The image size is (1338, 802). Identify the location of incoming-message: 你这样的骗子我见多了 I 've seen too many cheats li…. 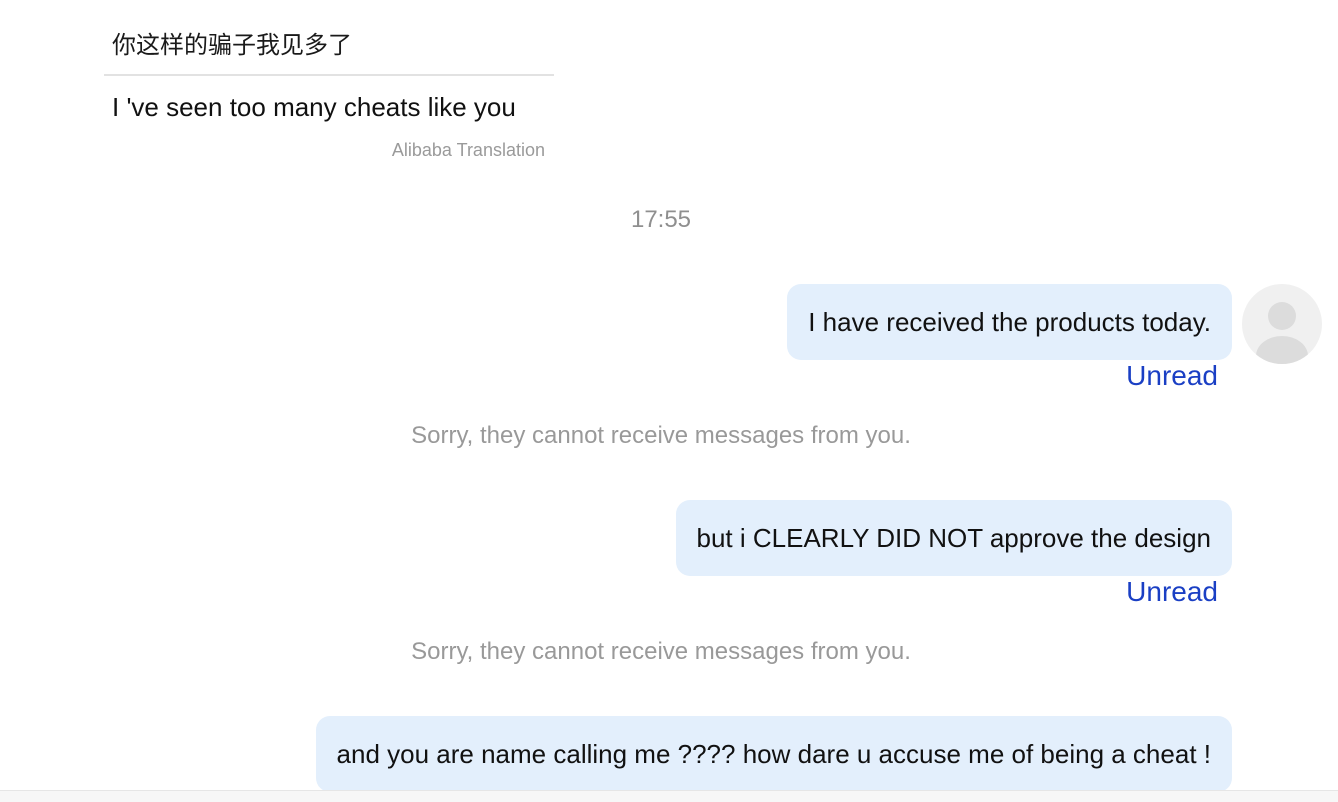
(329, 93).